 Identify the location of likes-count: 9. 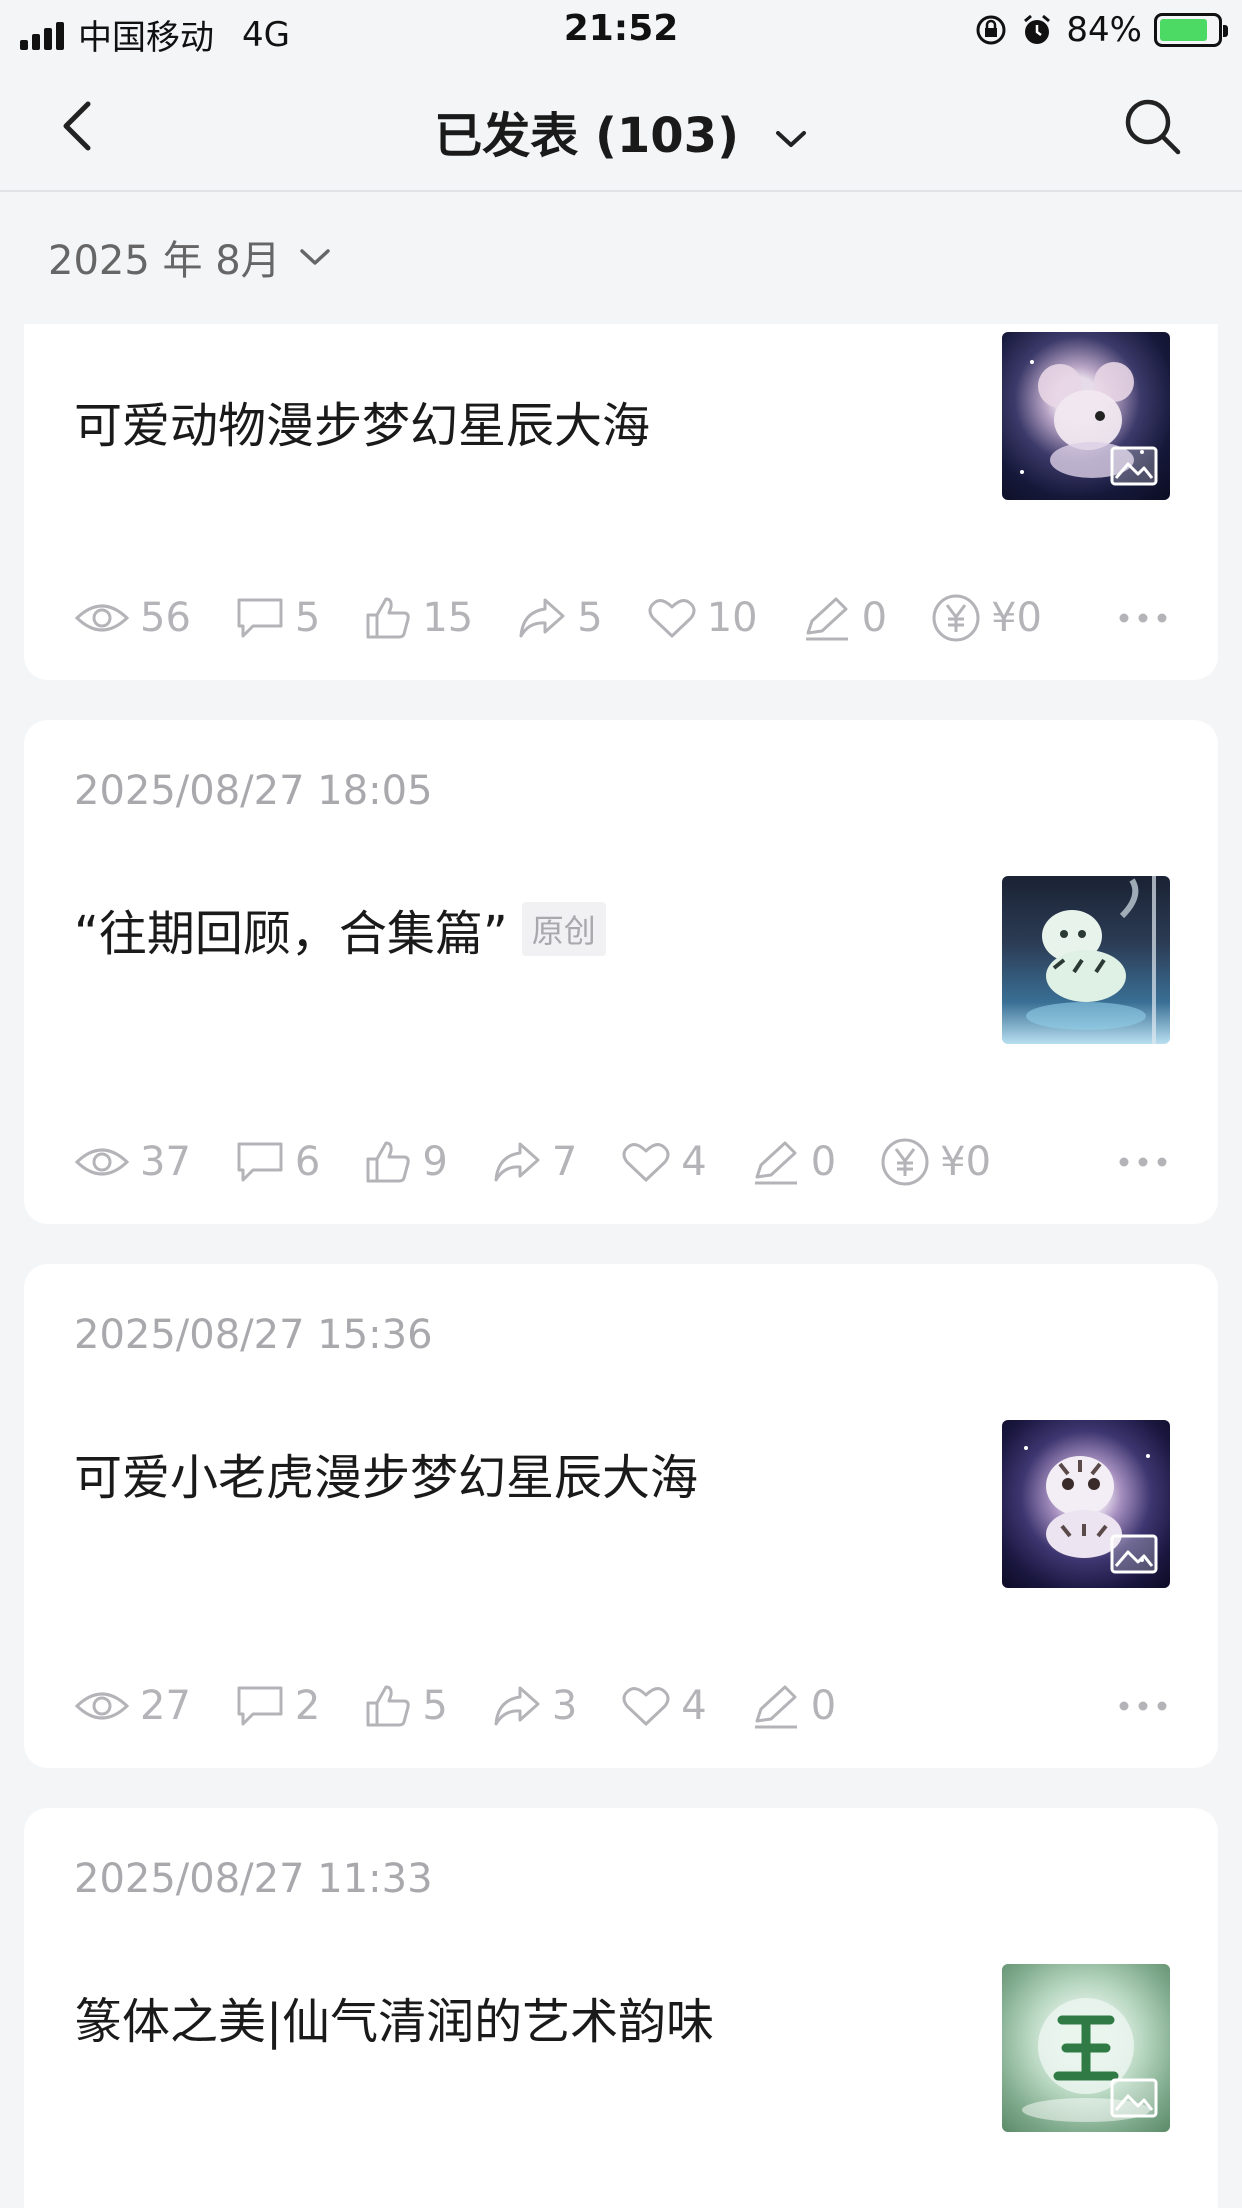
(435, 1162).